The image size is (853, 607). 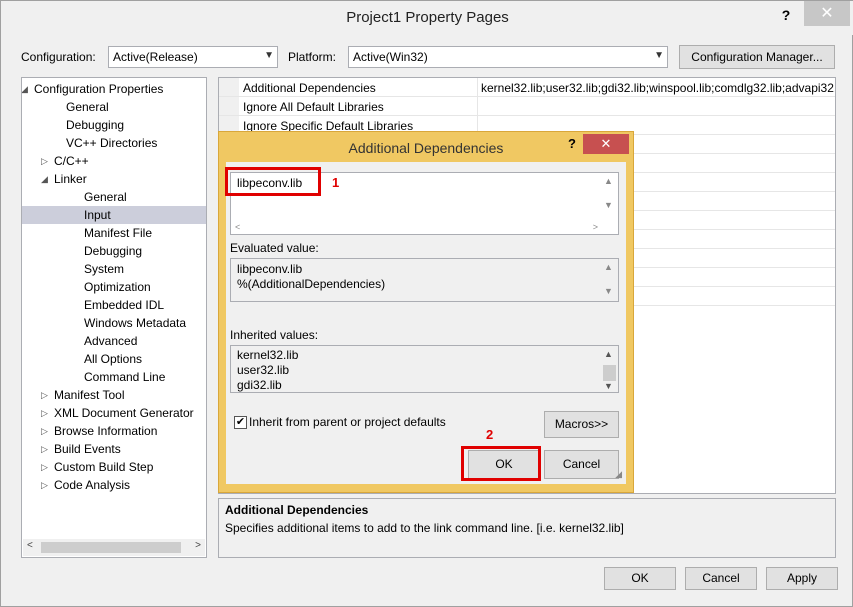 What do you see at coordinates (117, 287) in the screenshot?
I see `tree-item-label: Optimization` at bounding box center [117, 287].